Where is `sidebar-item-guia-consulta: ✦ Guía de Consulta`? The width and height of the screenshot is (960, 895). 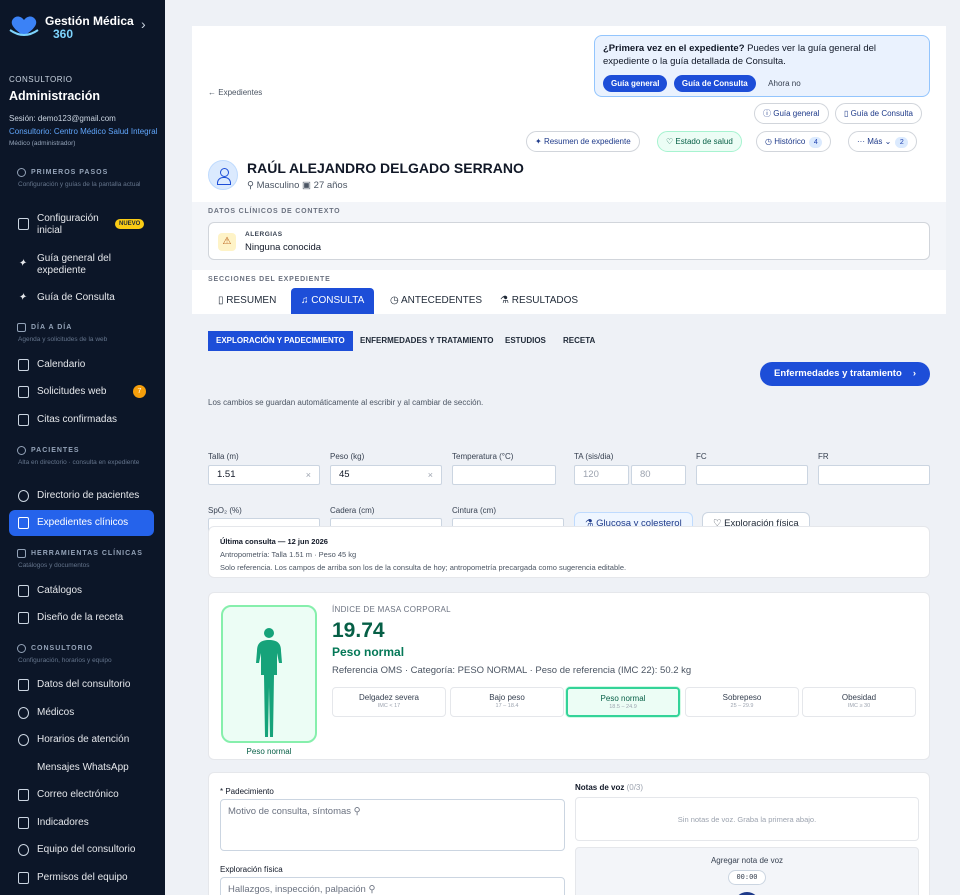 sidebar-item-guia-consulta: ✦ Guía de Consulta is located at coordinates (81, 298).